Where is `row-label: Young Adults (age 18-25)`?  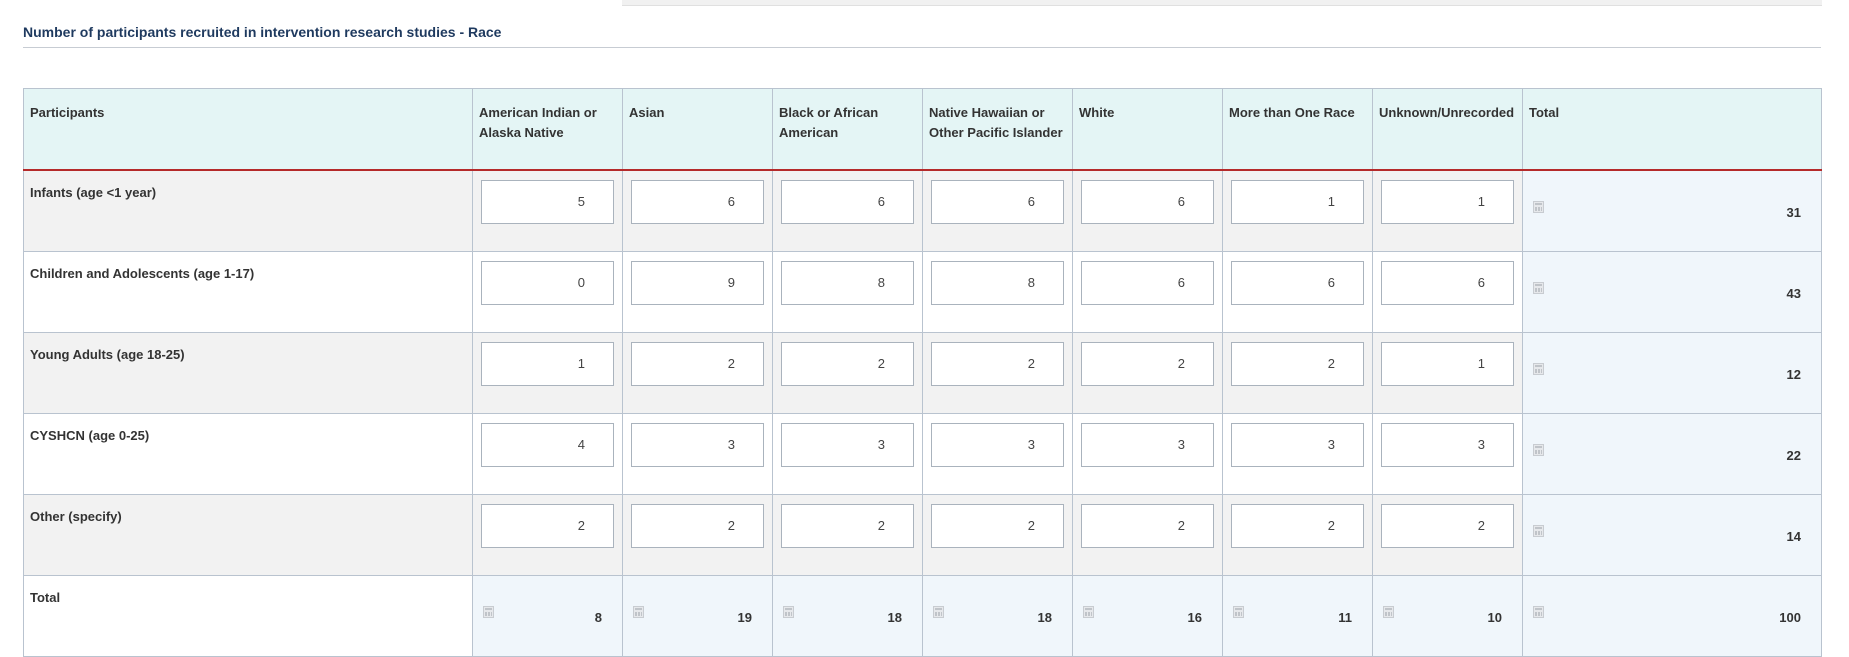
row-label: Young Adults (age 18-25) is located at coordinates (248, 373).